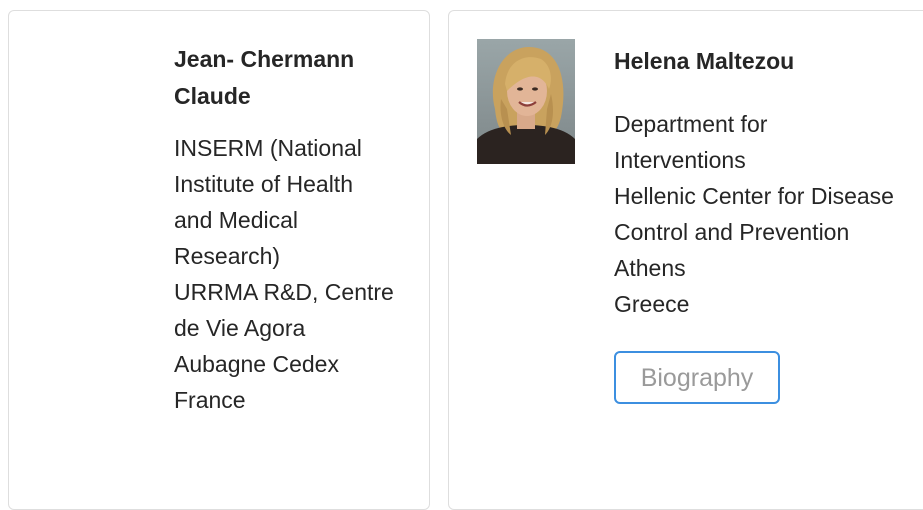  I want to click on profile-name: Jean- Chermann Claude, so click(287, 78).